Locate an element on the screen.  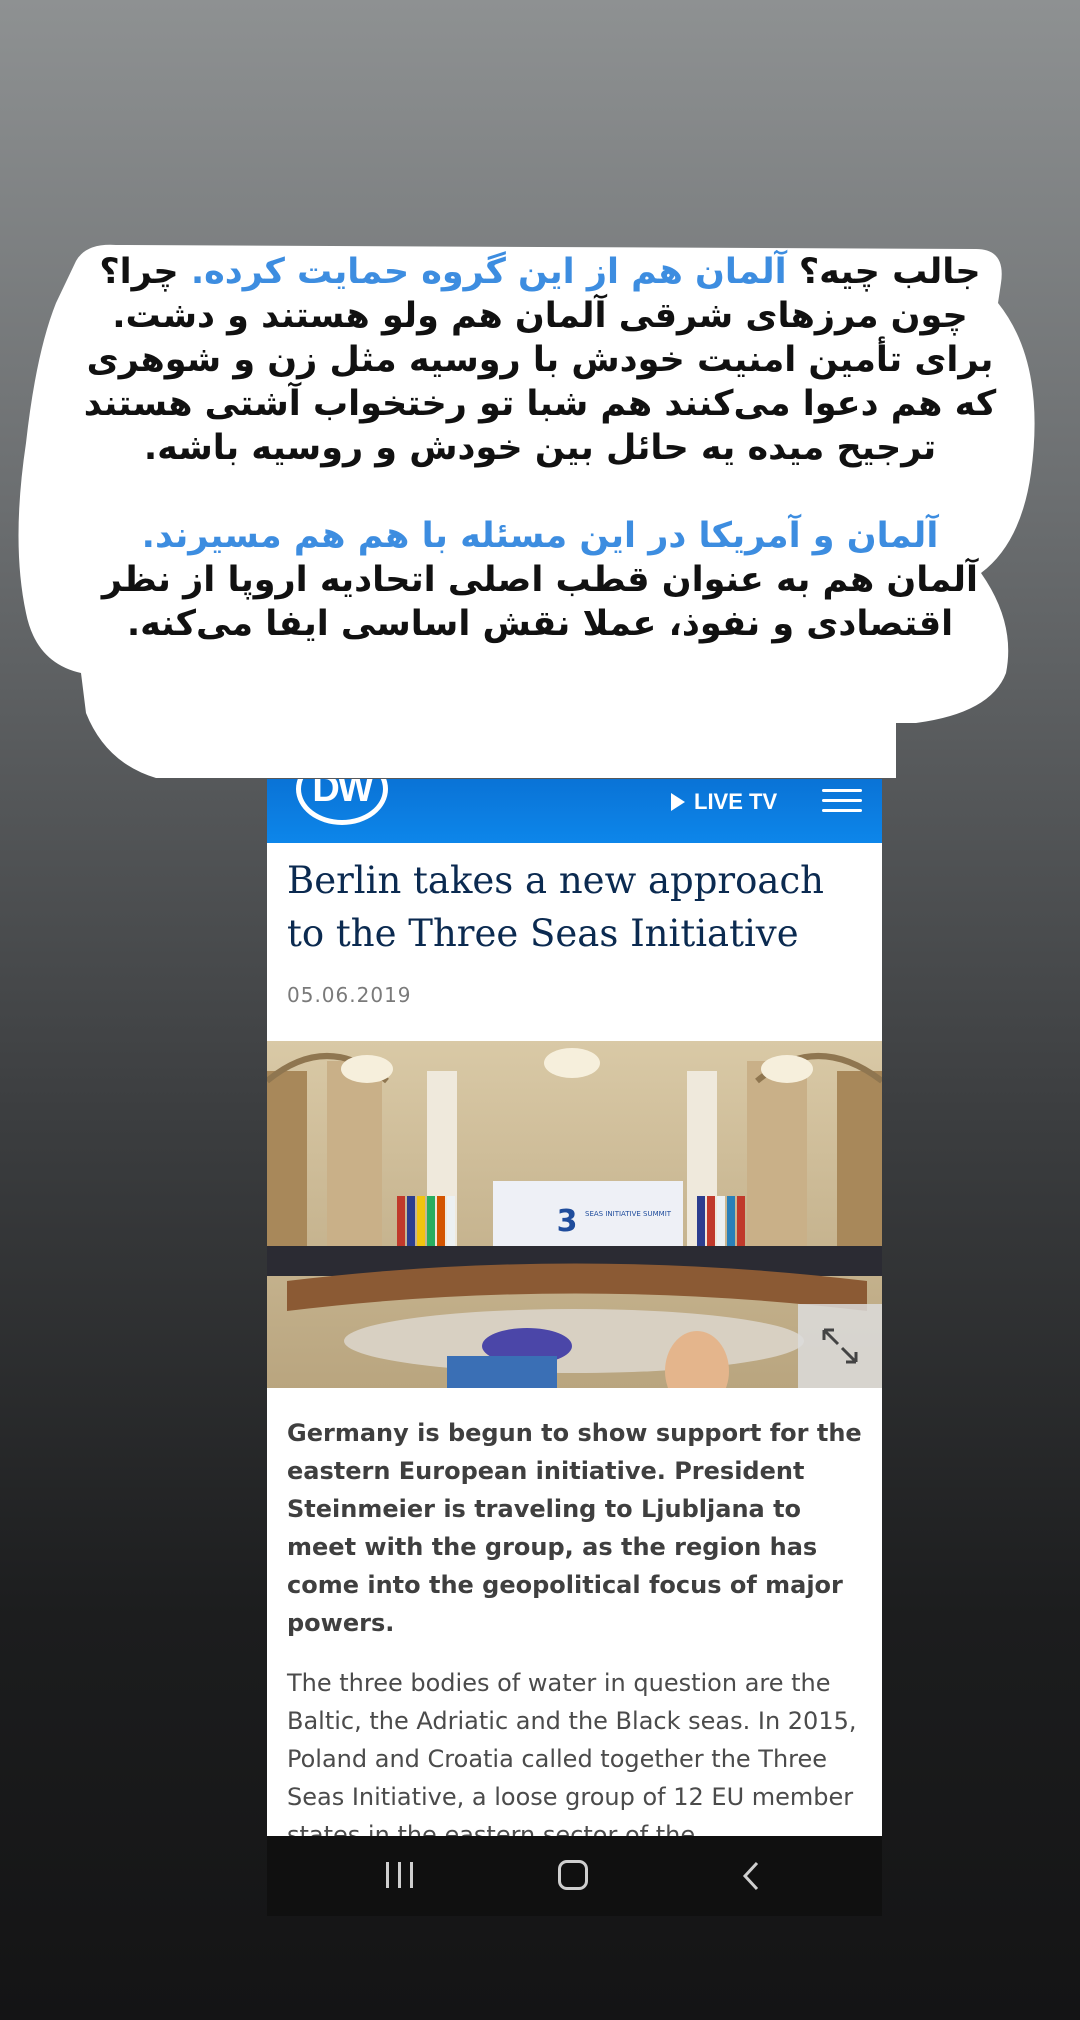
site-header: DW LIVE TV is located at coordinates (574, 811).